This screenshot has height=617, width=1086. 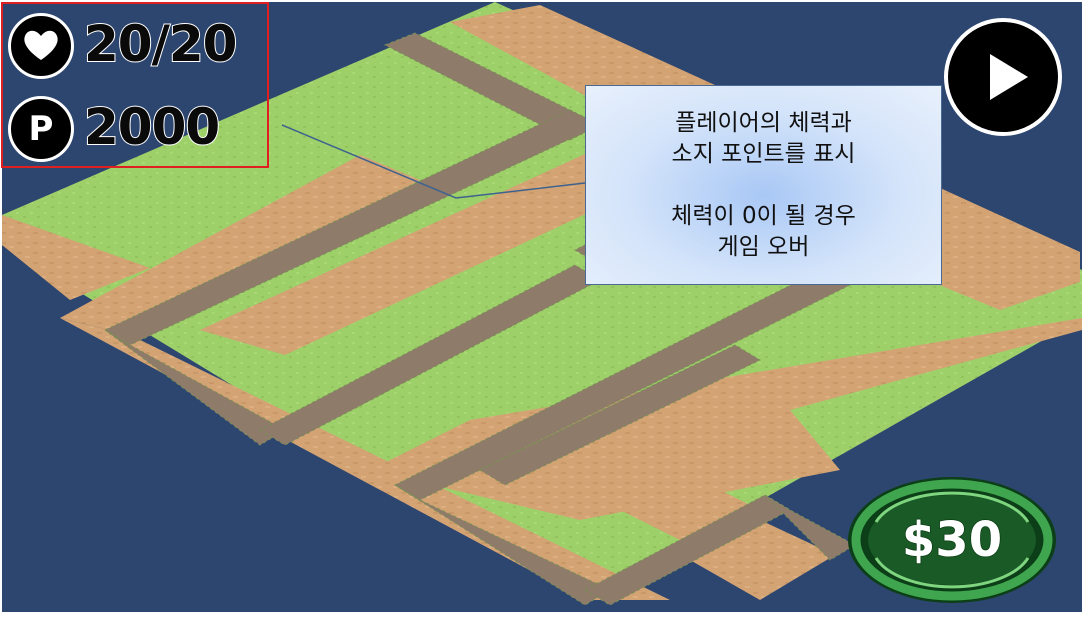 What do you see at coordinates (763, 185) in the screenshot?
I see `annotation-callout: 플레이어의 체력과 소지 포인트를 표시 체력이 0이 될 경우 게임 오버` at bounding box center [763, 185].